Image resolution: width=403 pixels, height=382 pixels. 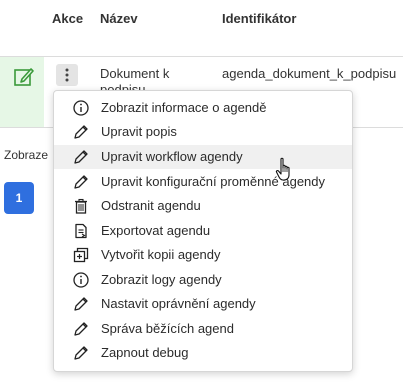 What do you see at coordinates (145, 352) in the screenshot?
I see `menu-item-label: Zapnout debug` at bounding box center [145, 352].